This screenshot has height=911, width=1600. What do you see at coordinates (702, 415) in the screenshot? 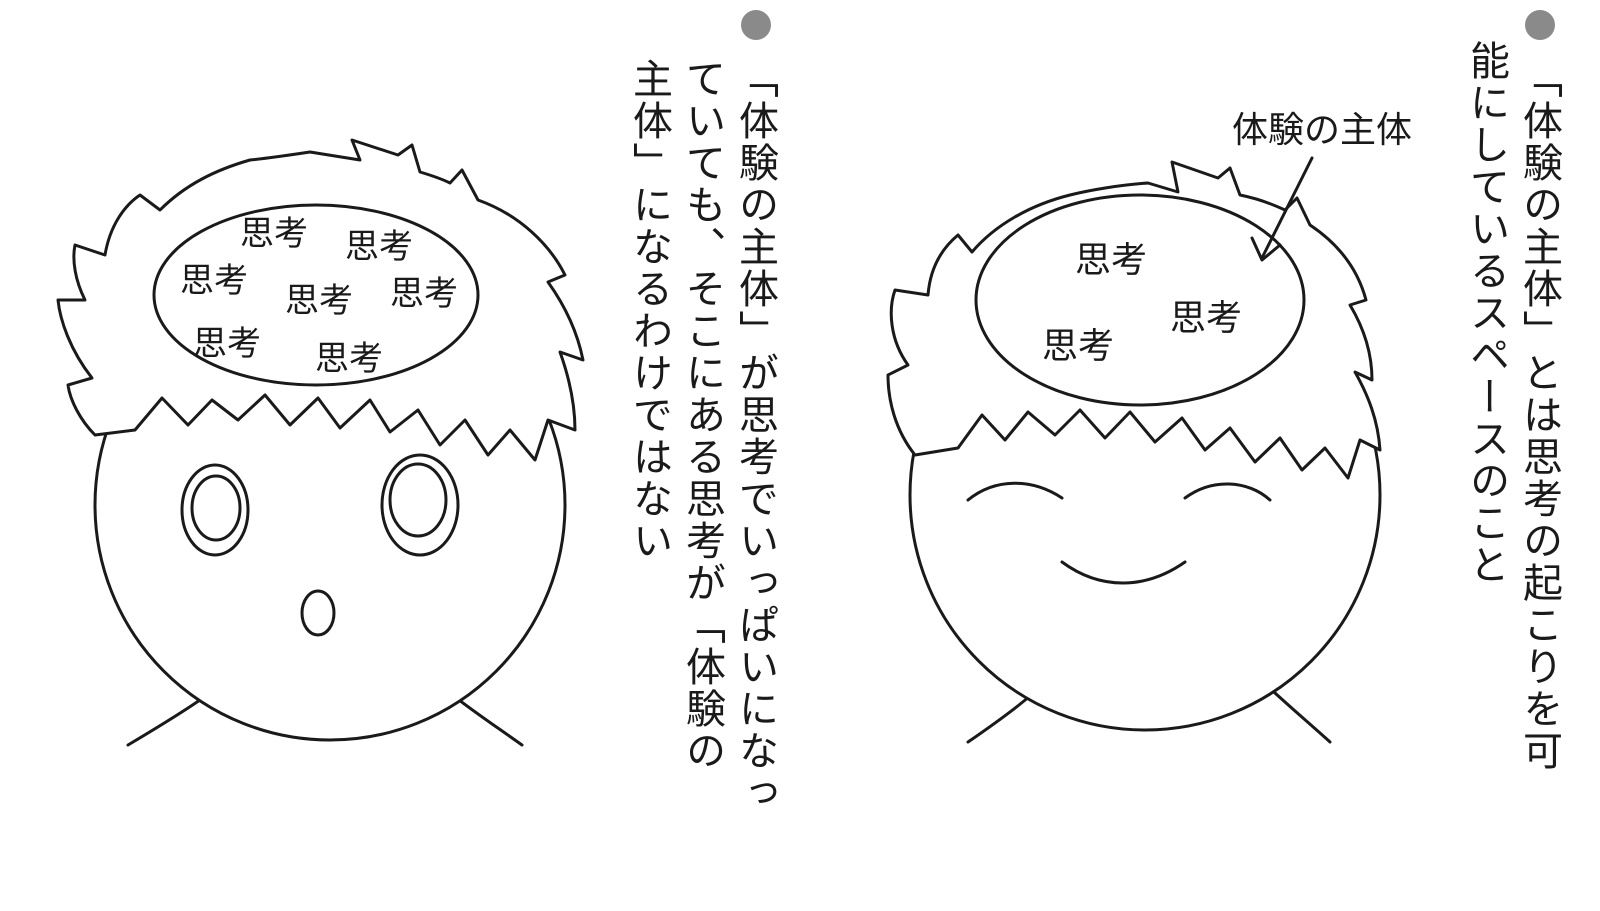
I see `left-caption-line-2: ていても、そこにある思考が「体験の` at bounding box center [702, 415].